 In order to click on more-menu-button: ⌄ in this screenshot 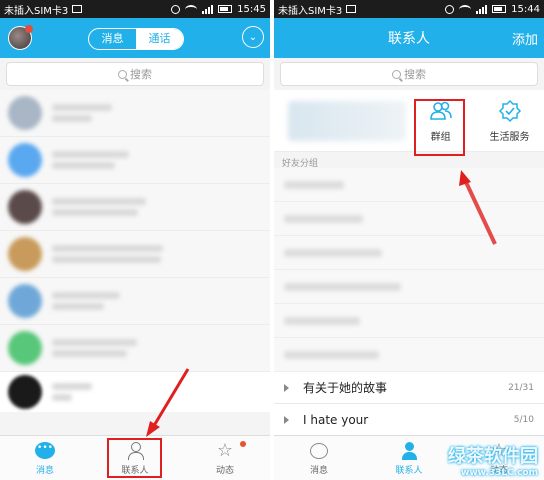, I will do `click(253, 37)`.